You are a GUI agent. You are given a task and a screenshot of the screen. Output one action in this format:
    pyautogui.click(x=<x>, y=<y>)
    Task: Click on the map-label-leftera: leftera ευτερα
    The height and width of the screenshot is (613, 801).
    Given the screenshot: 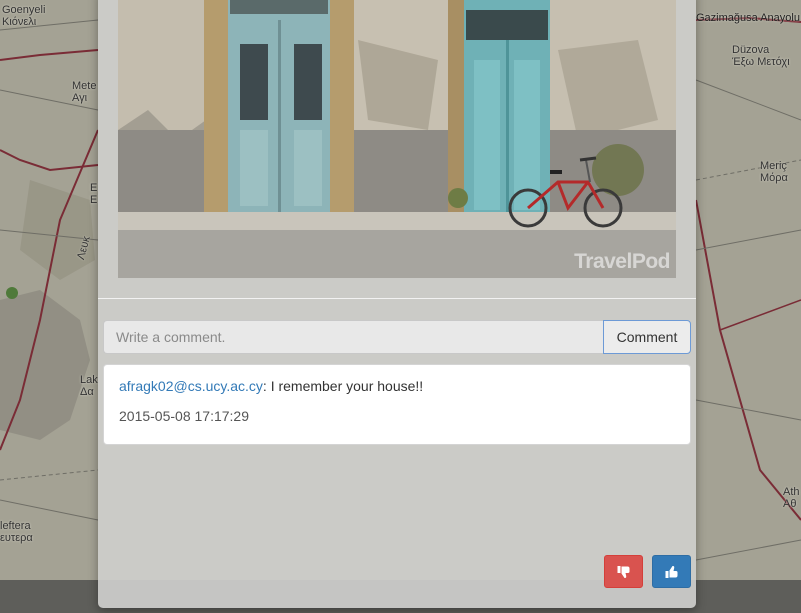 What is the action you would take?
    pyautogui.click(x=16, y=532)
    